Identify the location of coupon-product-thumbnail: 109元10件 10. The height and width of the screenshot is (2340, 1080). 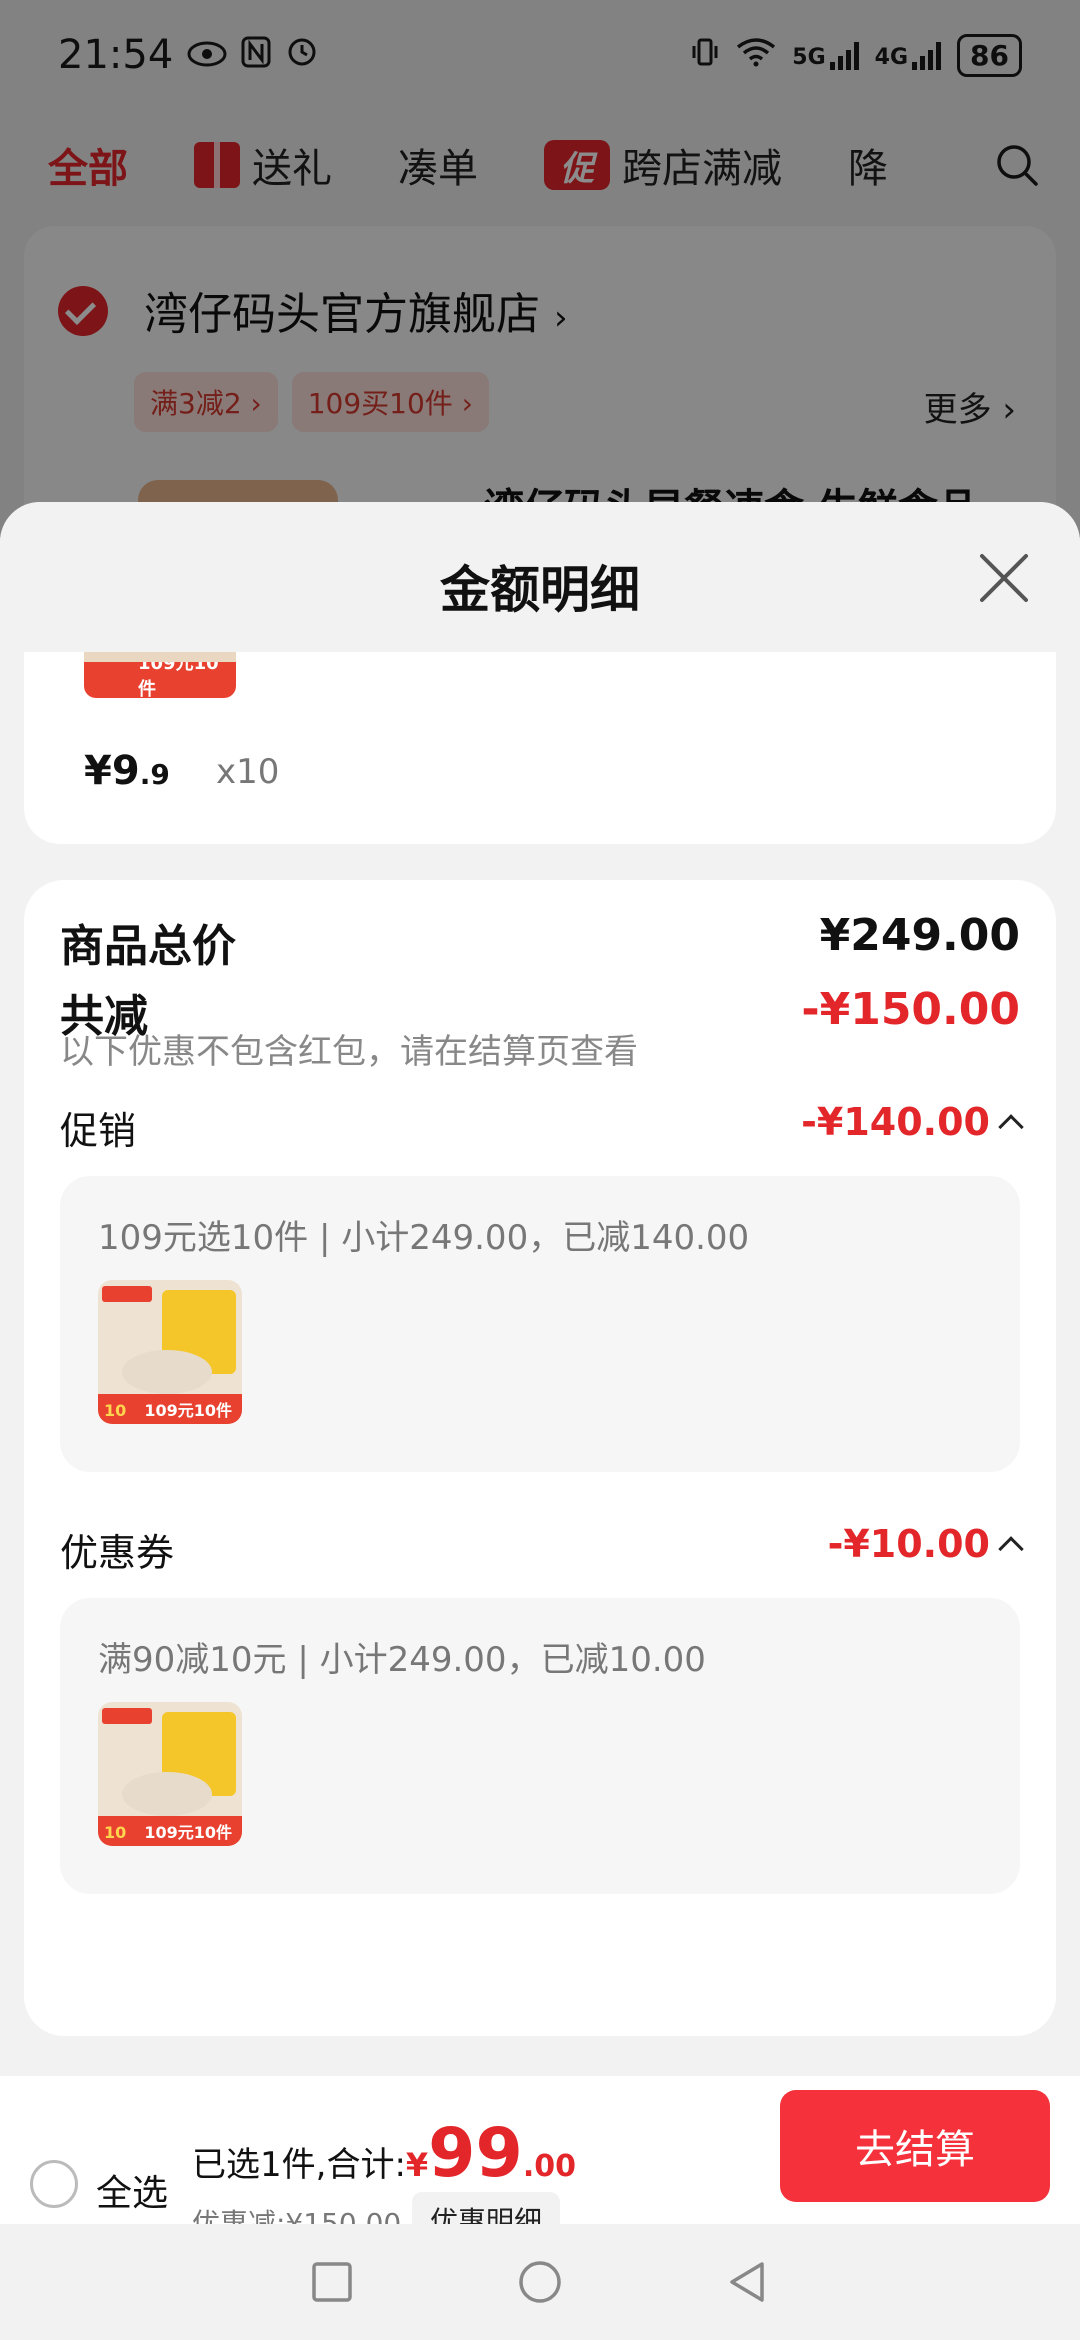
(170, 1774).